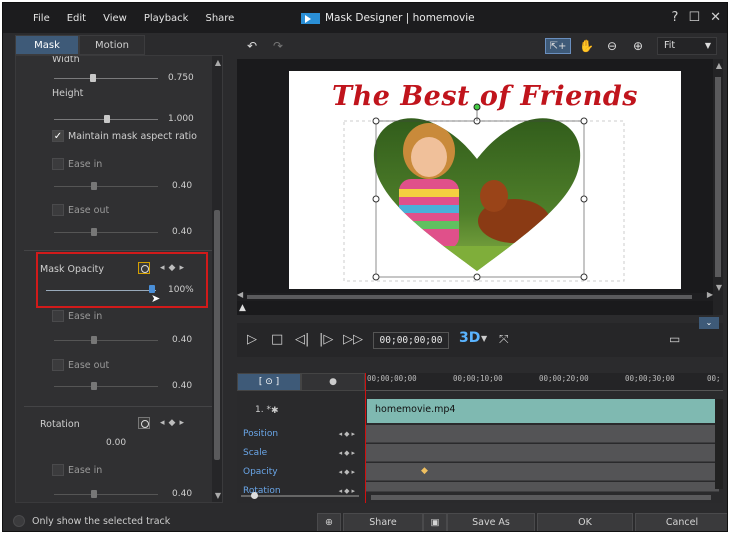 This screenshot has height=534, width=730. I want to click on playback-controls: ▷ □ ◁| |▷ ▷▷ 00;00;00;00 3D ▼ ⤧ ▭ ⌄, so click(480, 337).